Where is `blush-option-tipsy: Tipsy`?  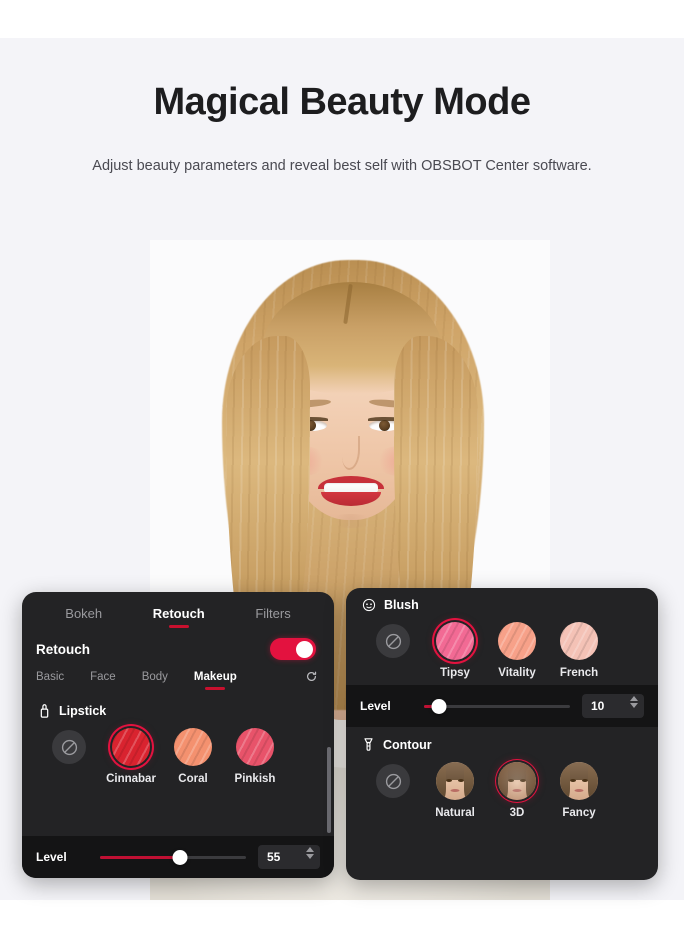 blush-option-tipsy: Tipsy is located at coordinates (455, 650).